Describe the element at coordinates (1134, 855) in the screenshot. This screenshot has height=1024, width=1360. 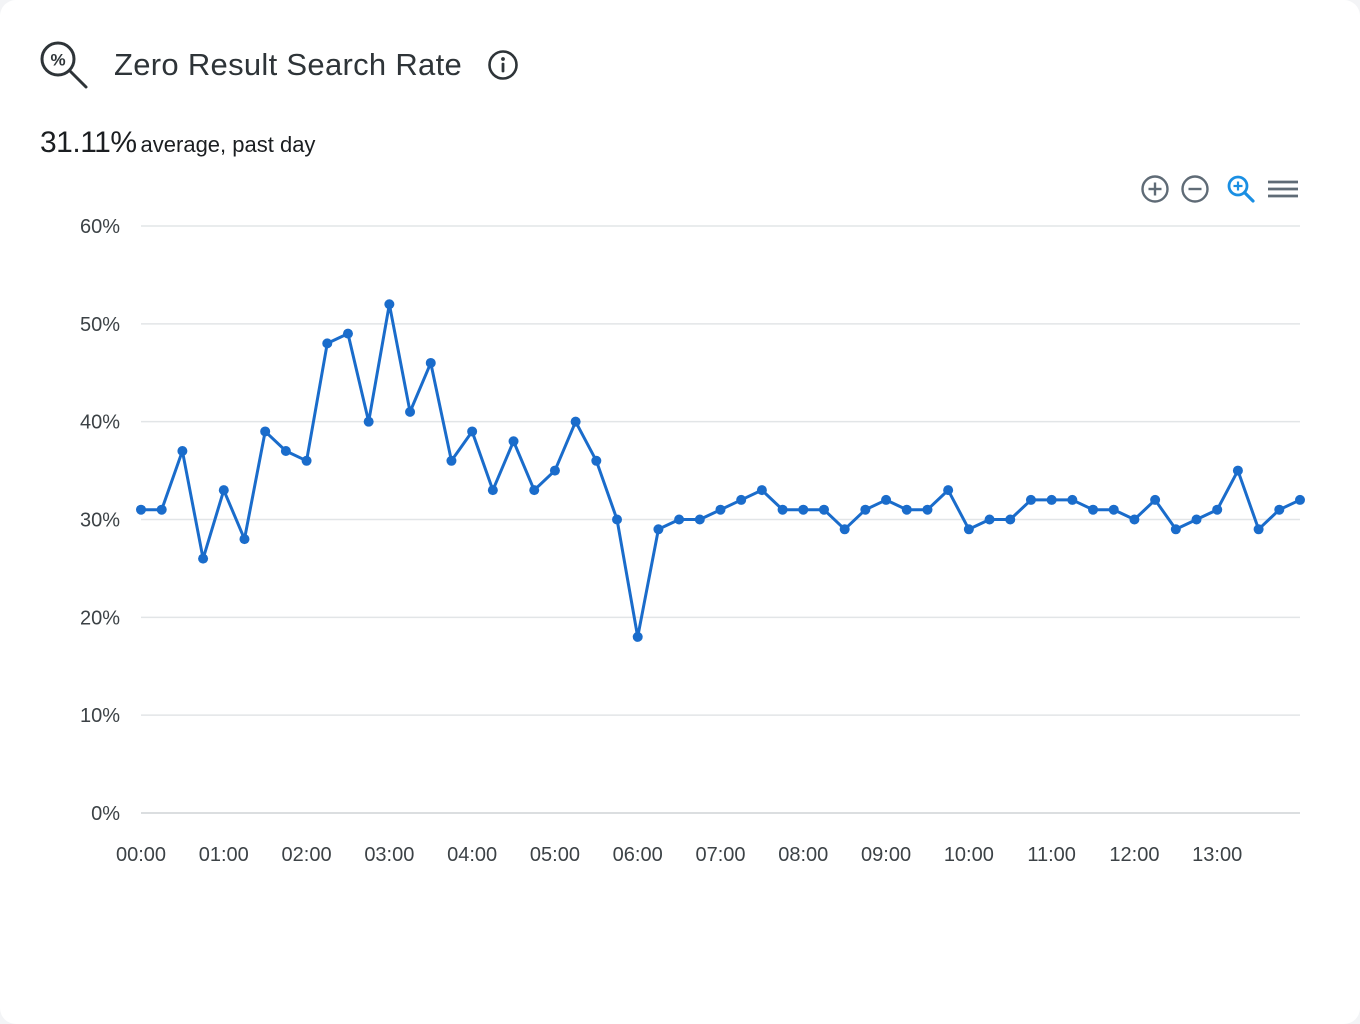
I see `x-tick-label: 12:00` at that location.